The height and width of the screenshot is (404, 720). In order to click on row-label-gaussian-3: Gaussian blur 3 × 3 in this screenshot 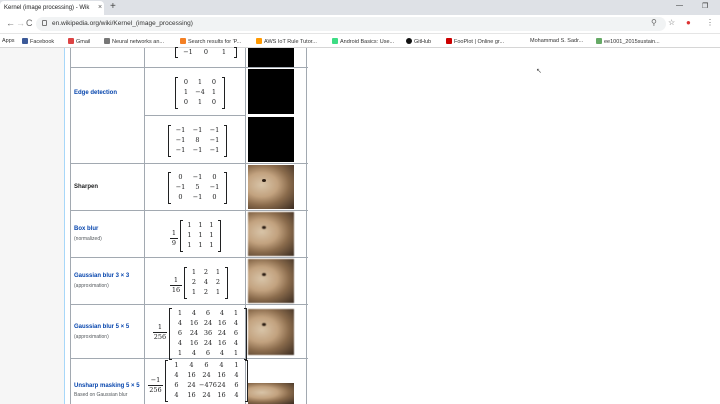, I will do `click(101, 276)`.